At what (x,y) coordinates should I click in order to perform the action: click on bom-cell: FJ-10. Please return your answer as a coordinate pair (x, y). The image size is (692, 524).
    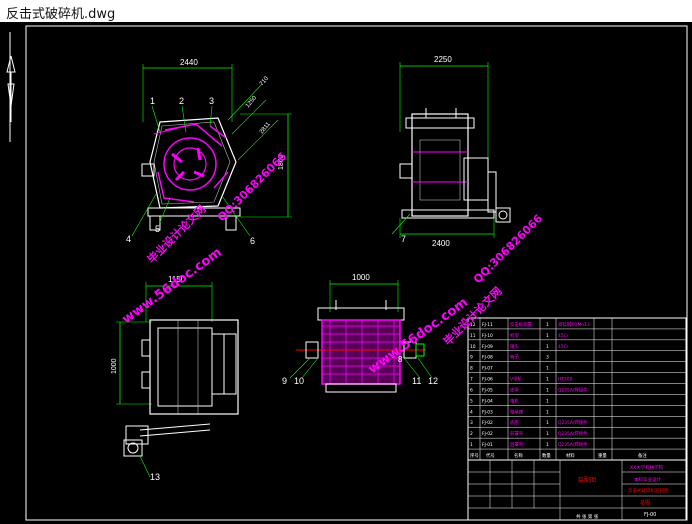
    Looking at the image, I should click on (487, 336).